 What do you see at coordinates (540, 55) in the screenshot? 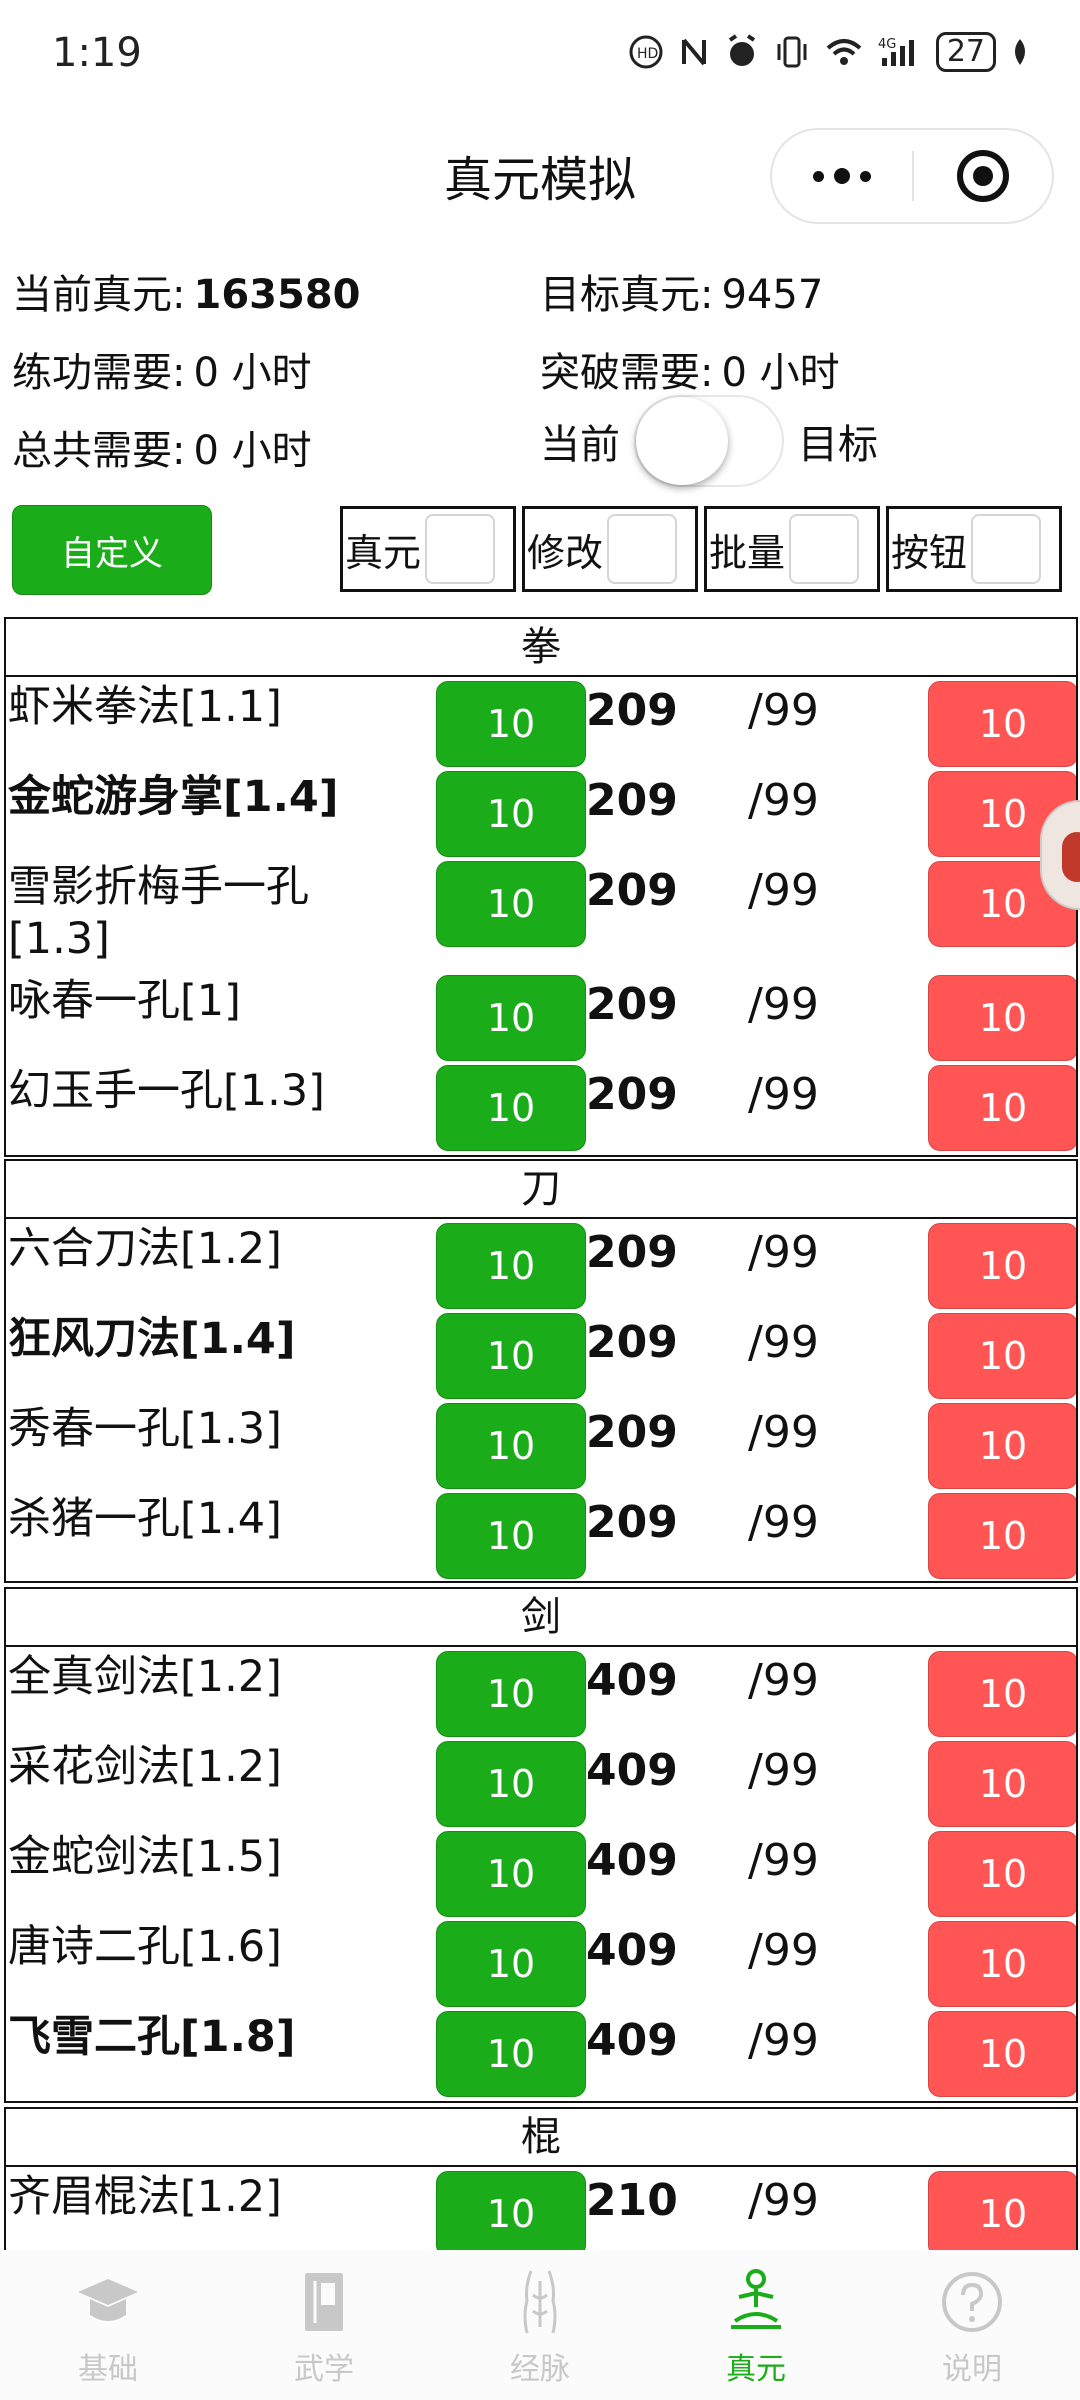
I see `status-bar: 1:19 HD 4G 27` at bounding box center [540, 55].